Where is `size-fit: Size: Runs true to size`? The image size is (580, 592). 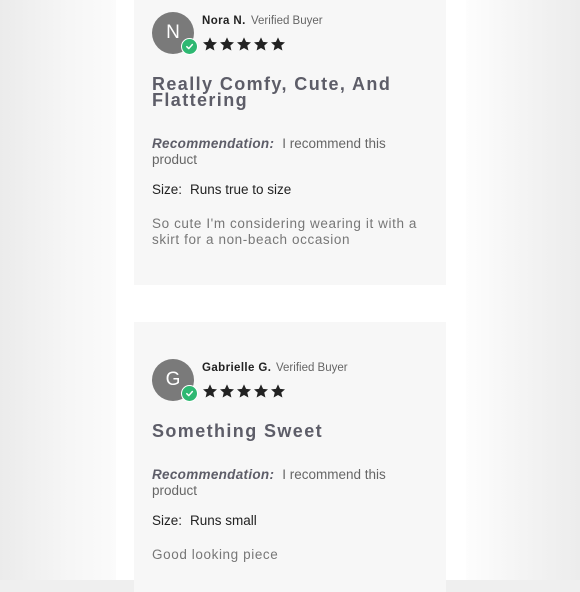
size-fit: Size: Runs true to size is located at coordinates (221, 189).